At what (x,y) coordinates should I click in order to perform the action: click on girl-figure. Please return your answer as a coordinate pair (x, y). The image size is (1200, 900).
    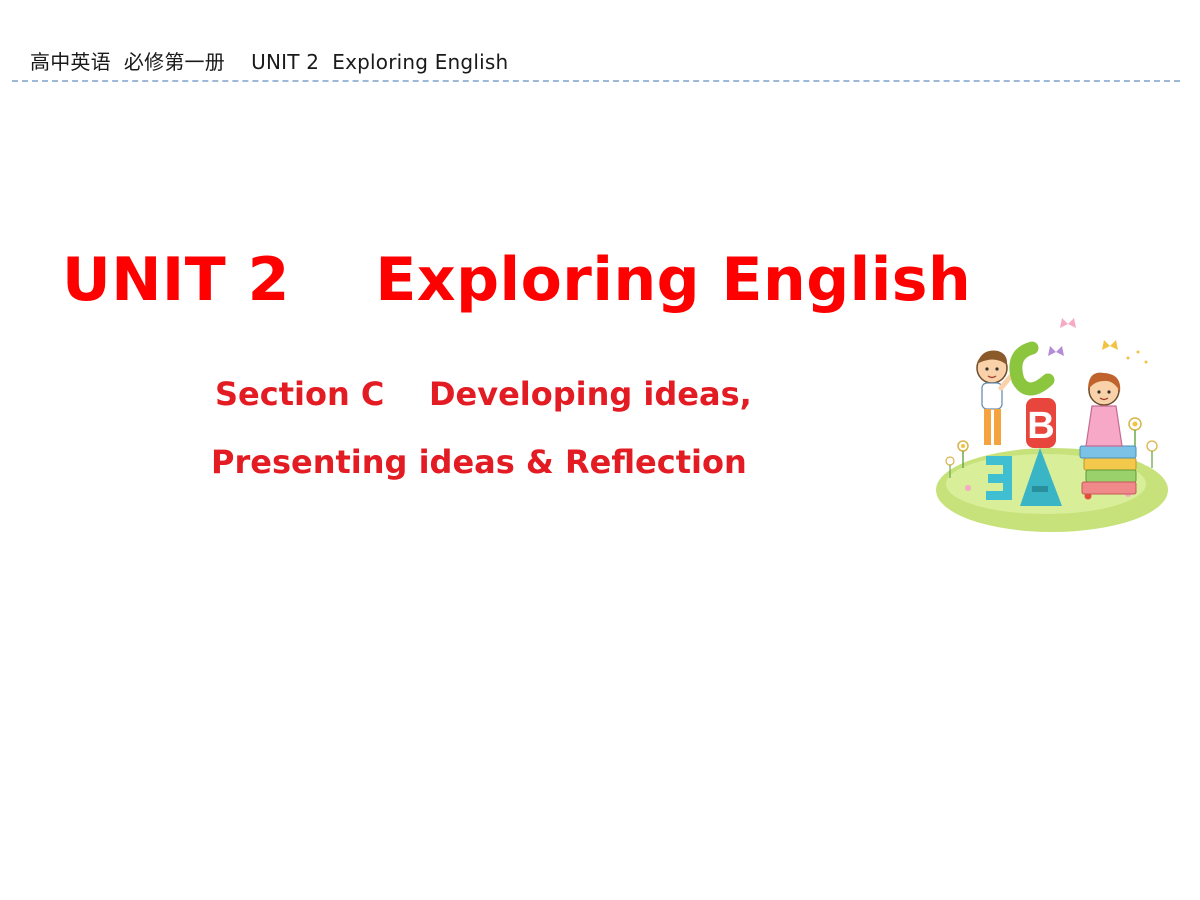
    Looking at the image, I should click on (1108, 433).